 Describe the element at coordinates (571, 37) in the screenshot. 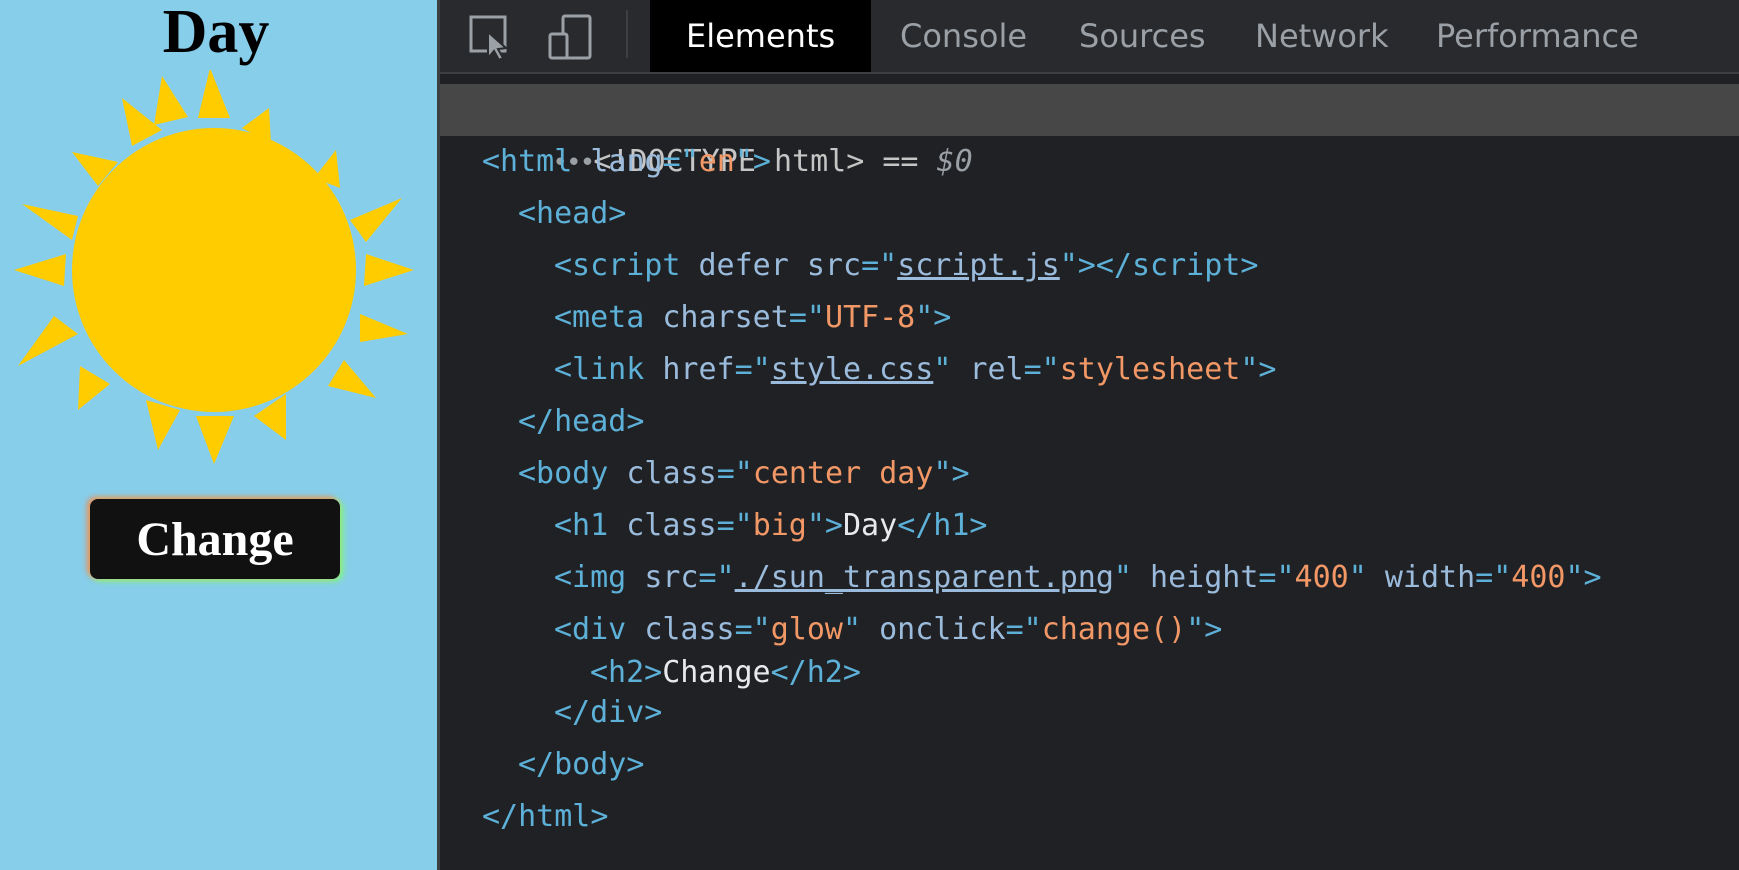

I see `device-toolbar-icon` at that location.